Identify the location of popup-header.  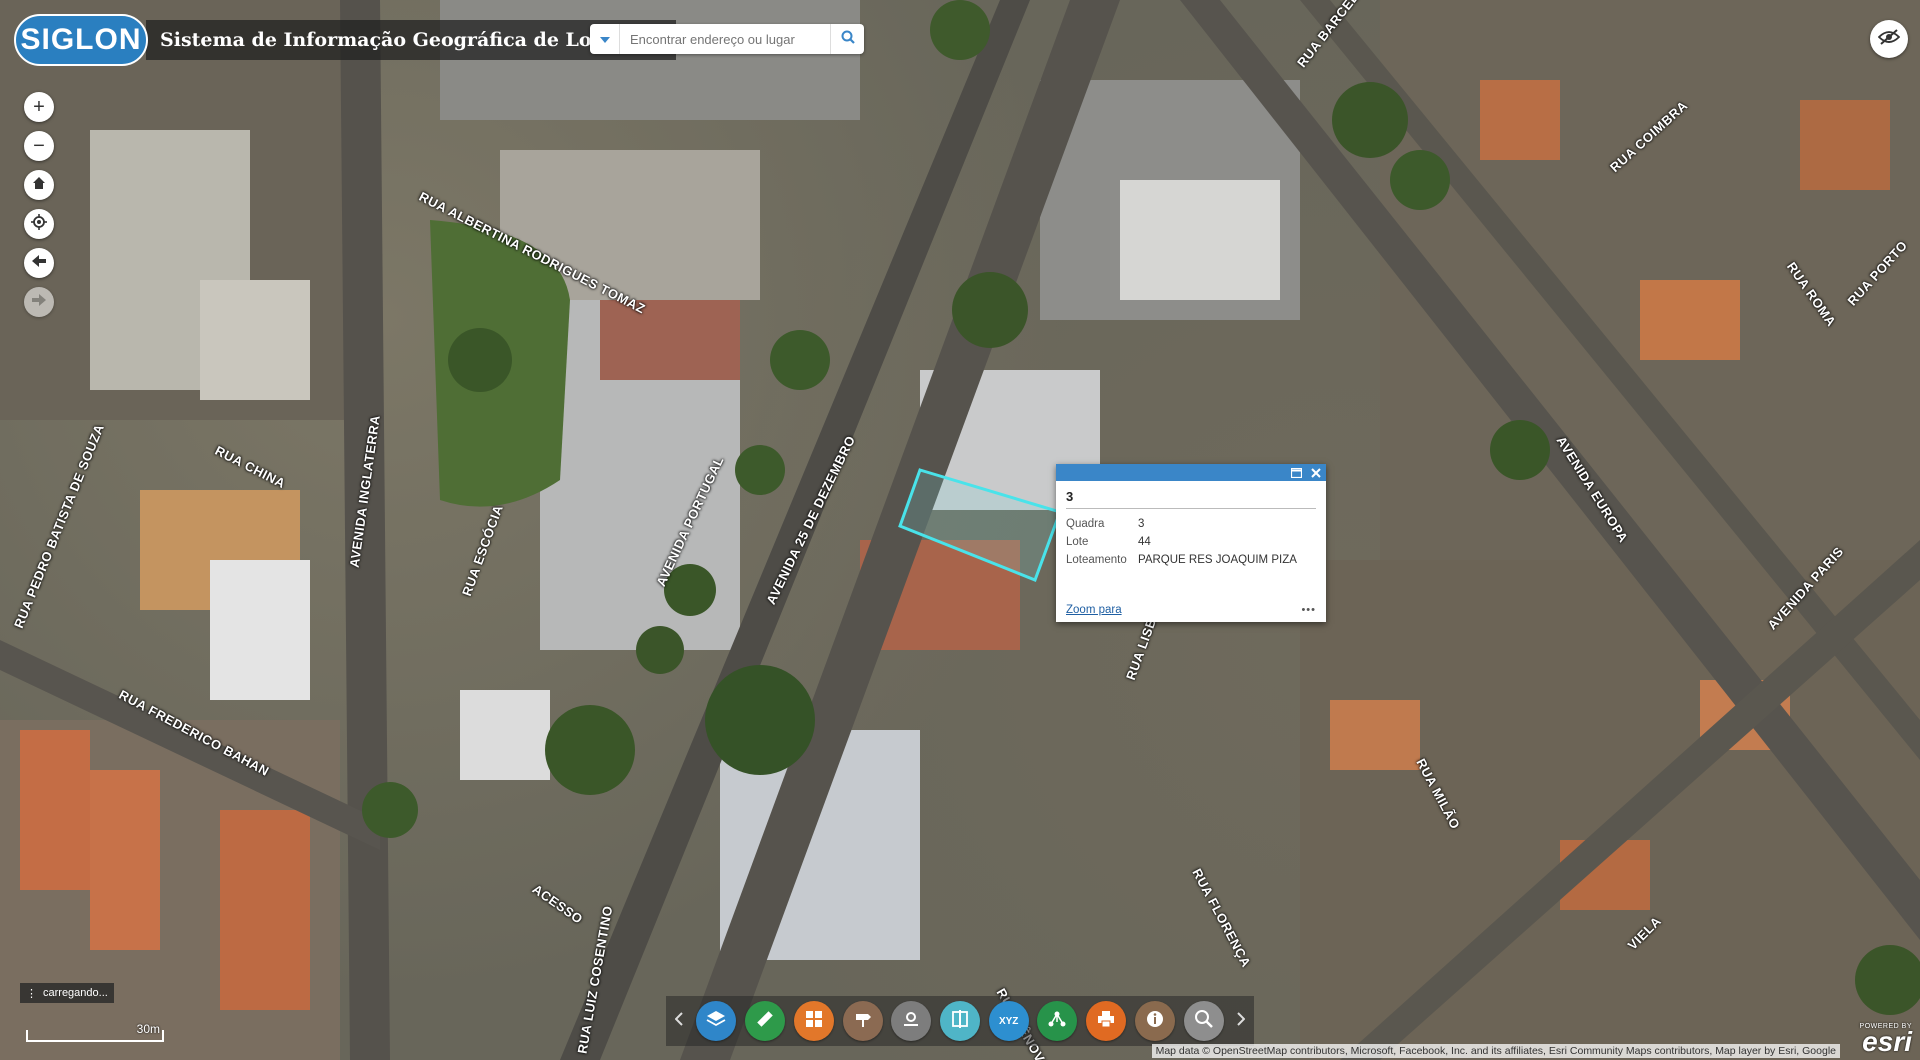
(1191, 472).